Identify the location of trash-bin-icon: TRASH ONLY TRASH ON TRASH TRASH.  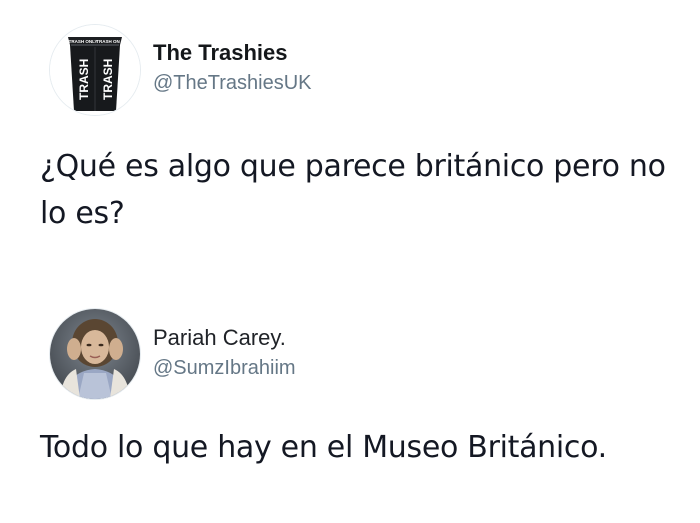
(95, 70).